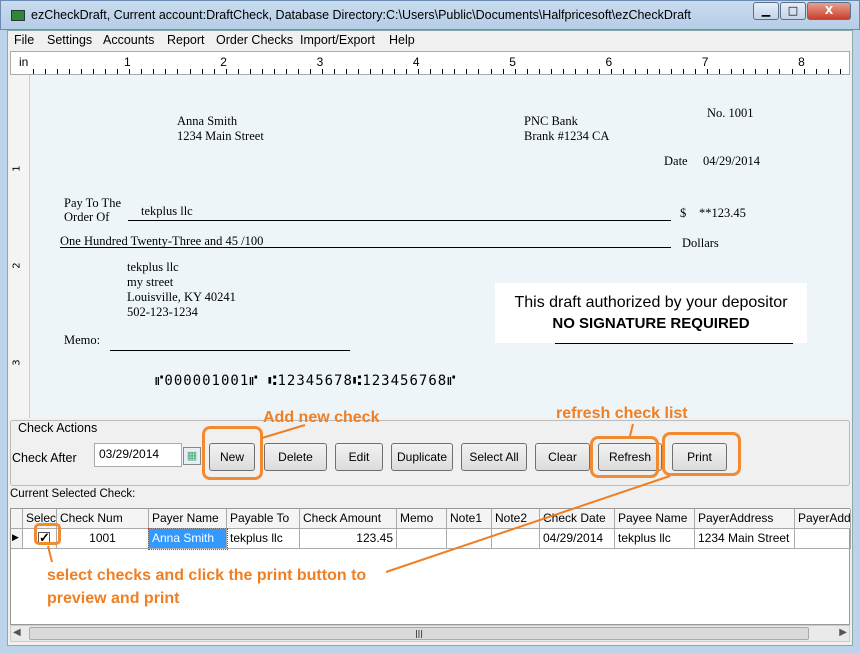  I want to click on arrow-print, so click(528, 524).